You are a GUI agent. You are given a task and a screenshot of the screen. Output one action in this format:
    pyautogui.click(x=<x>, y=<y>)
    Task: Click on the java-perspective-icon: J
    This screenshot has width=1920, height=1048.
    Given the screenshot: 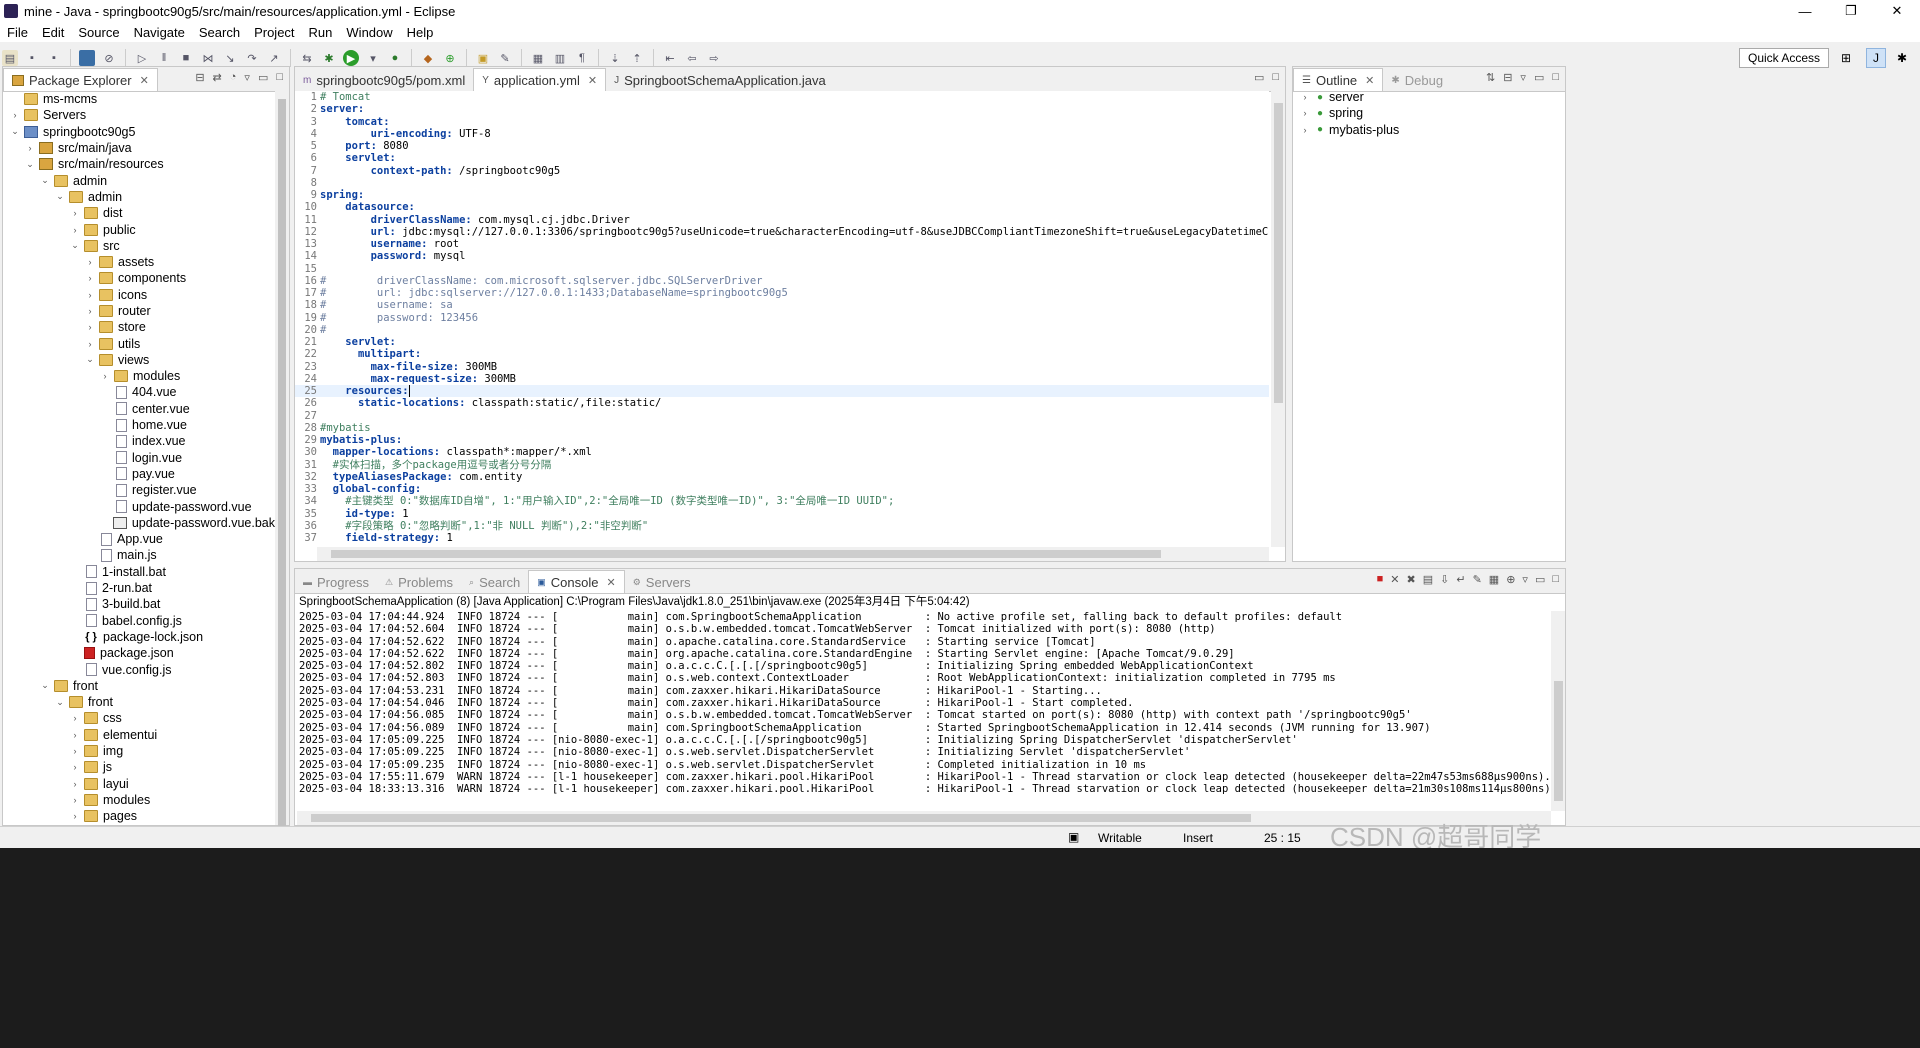 What is the action you would take?
    pyautogui.click(x=1876, y=58)
    